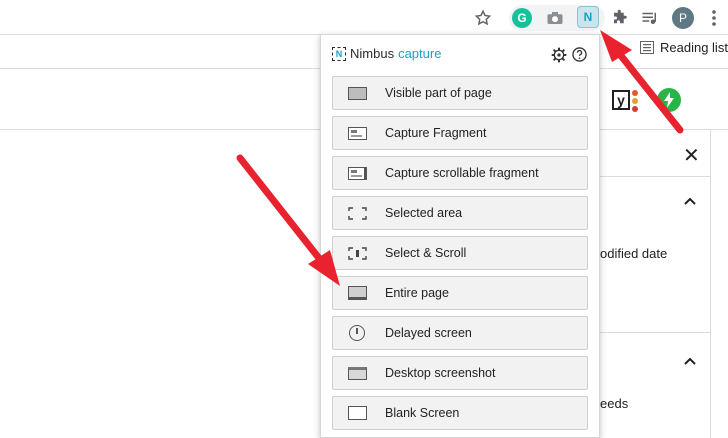  What do you see at coordinates (357, 93) in the screenshot?
I see `visible-page-icon` at bounding box center [357, 93].